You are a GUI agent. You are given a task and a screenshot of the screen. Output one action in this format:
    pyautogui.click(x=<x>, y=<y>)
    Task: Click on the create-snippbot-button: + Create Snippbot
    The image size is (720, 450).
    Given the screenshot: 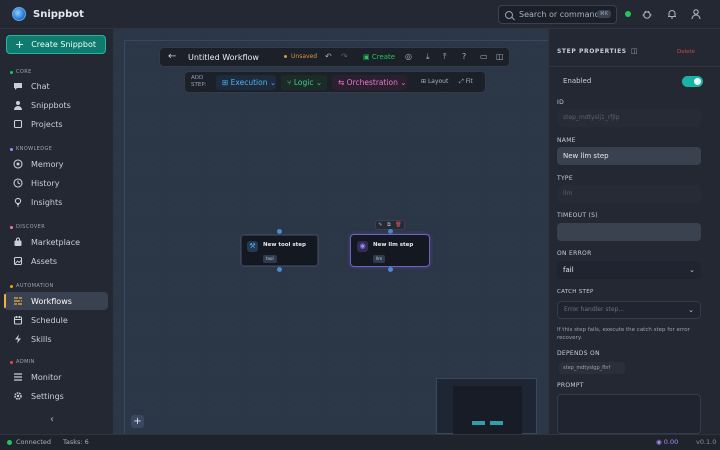 What is the action you would take?
    pyautogui.click(x=56, y=44)
    